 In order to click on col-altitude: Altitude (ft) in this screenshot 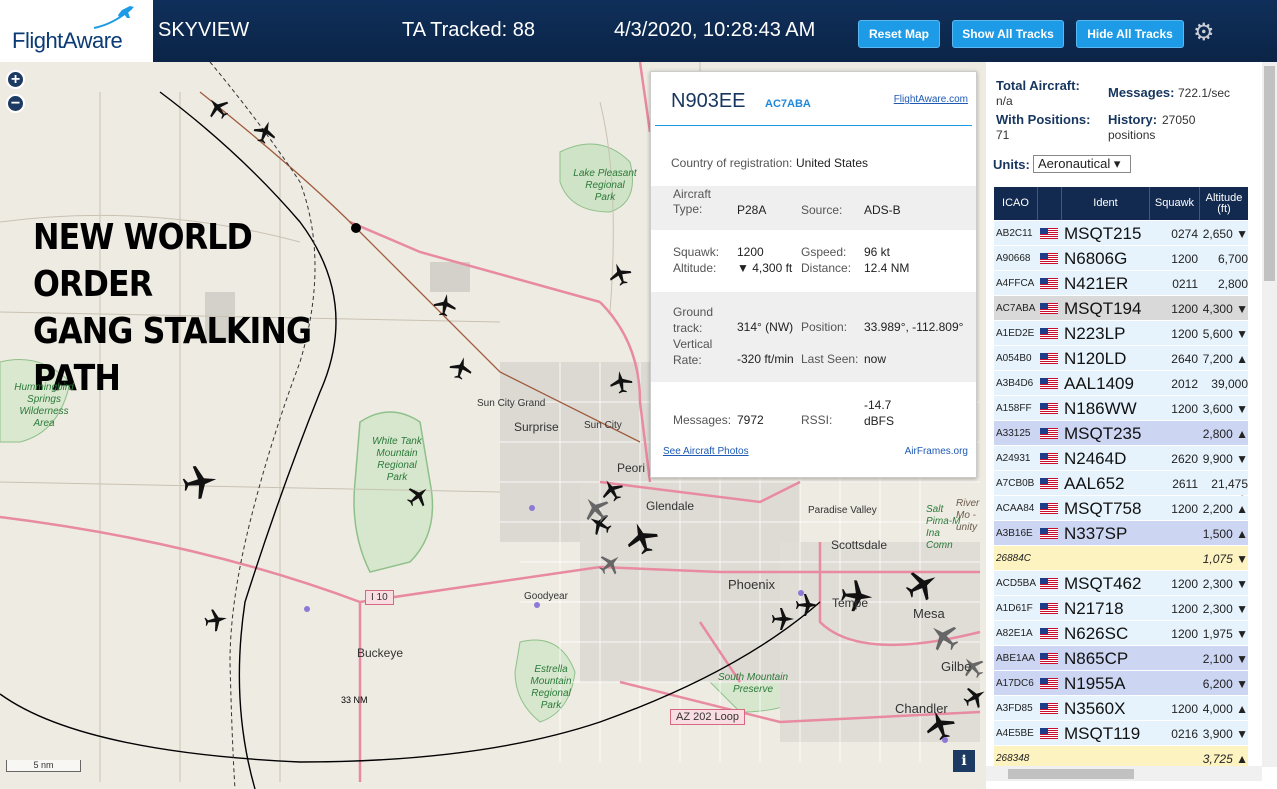, I will do `click(1224, 203)`.